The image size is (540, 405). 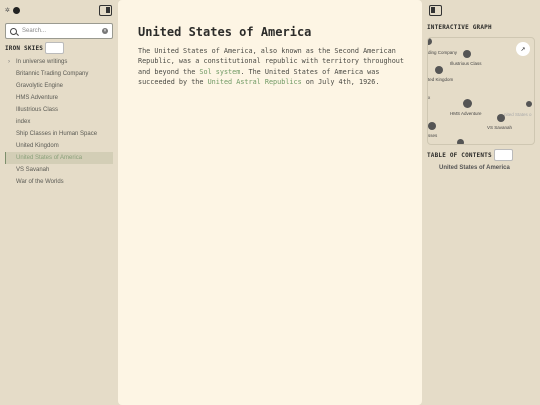 I want to click on explorer-item: Illustrious Class, so click(x=59, y=110).